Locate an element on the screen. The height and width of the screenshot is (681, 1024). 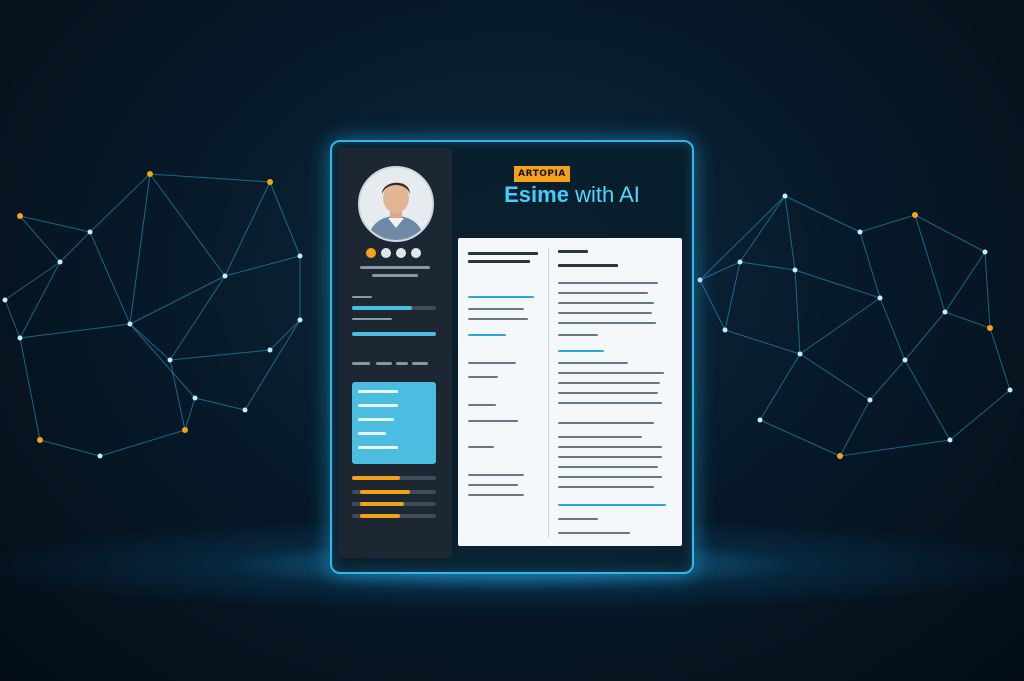
skills-panel is located at coordinates (394, 423).